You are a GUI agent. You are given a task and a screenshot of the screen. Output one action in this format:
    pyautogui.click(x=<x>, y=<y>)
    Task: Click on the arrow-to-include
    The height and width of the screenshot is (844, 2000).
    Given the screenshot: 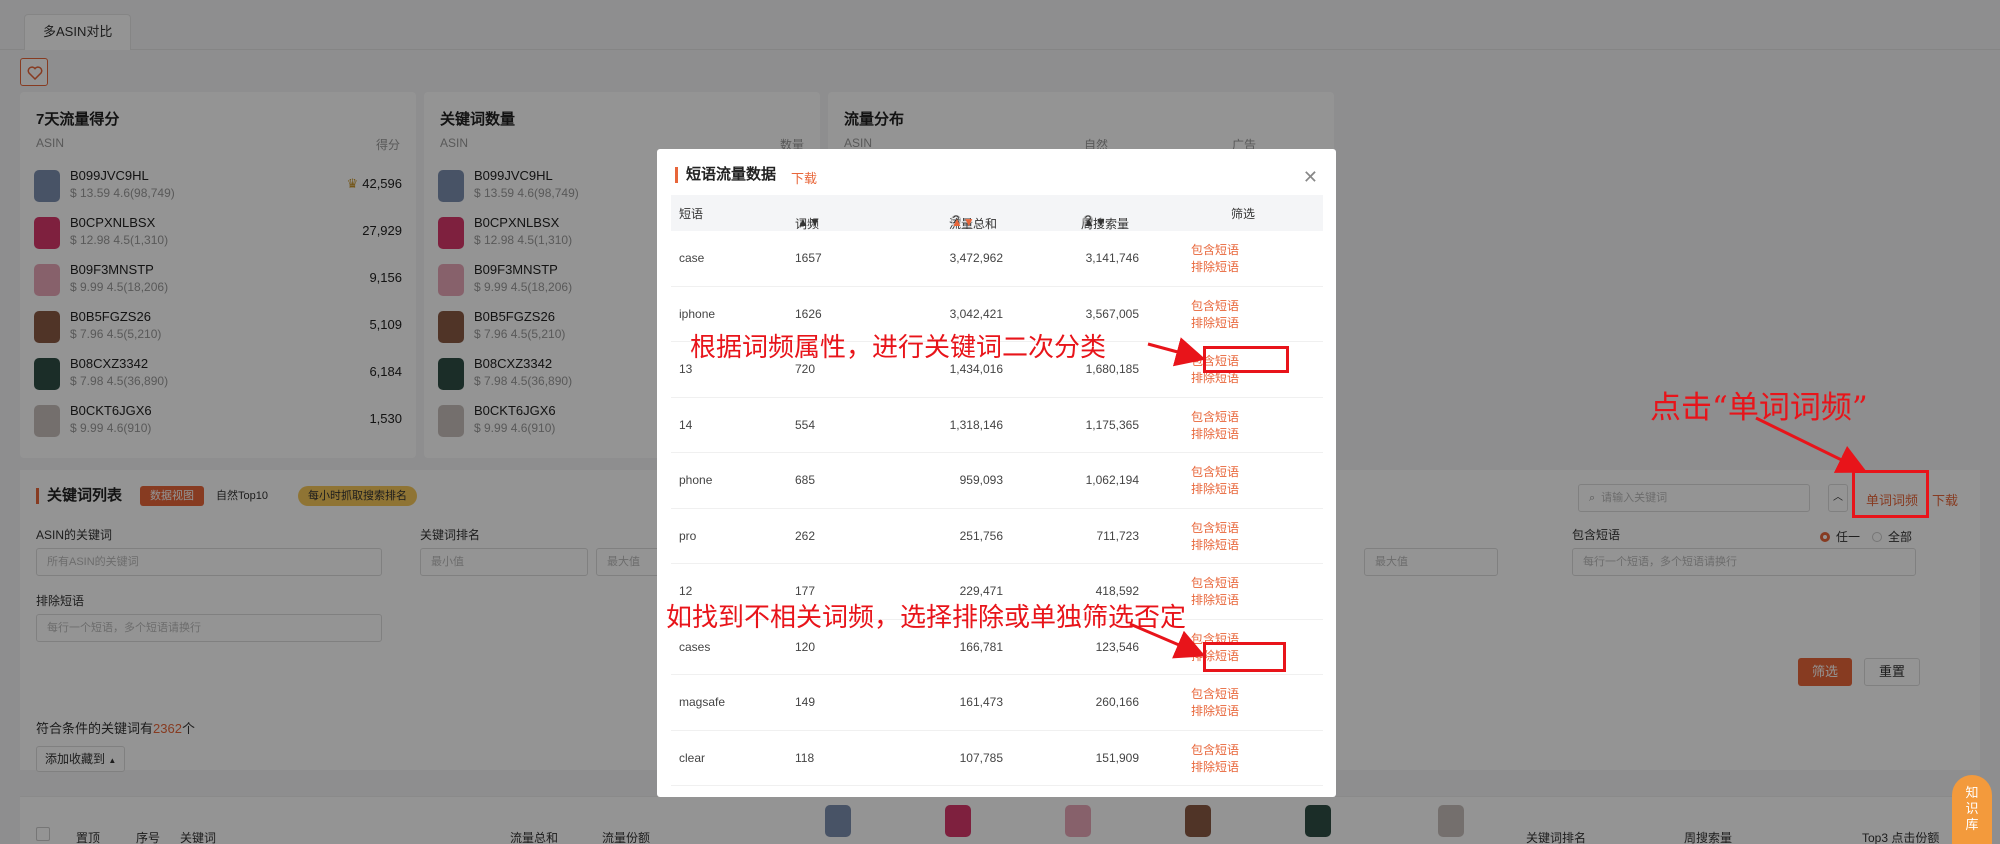 What is the action you would take?
    pyautogui.click(x=1176, y=352)
    